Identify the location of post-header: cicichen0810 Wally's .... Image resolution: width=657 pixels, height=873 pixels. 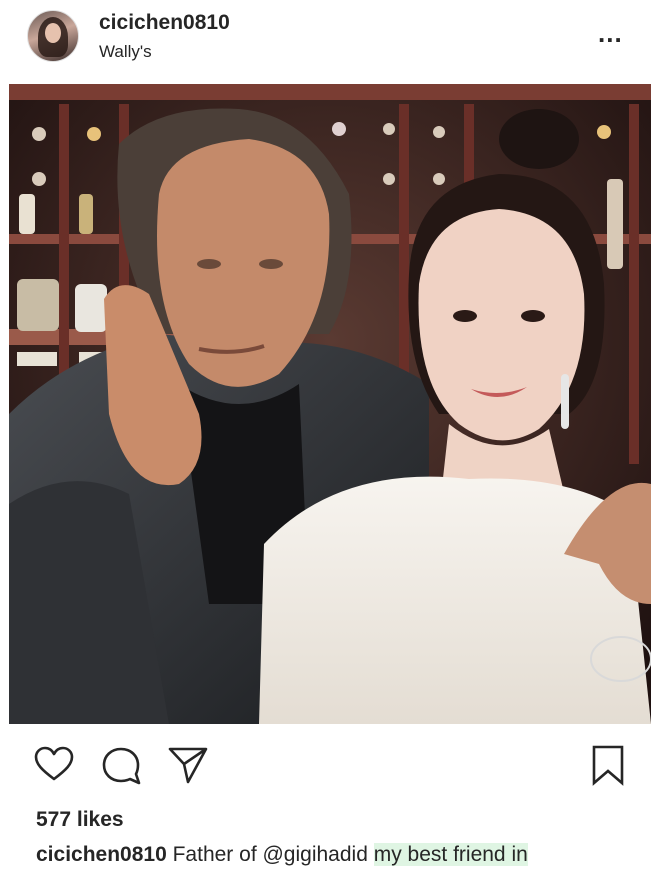
(328, 40).